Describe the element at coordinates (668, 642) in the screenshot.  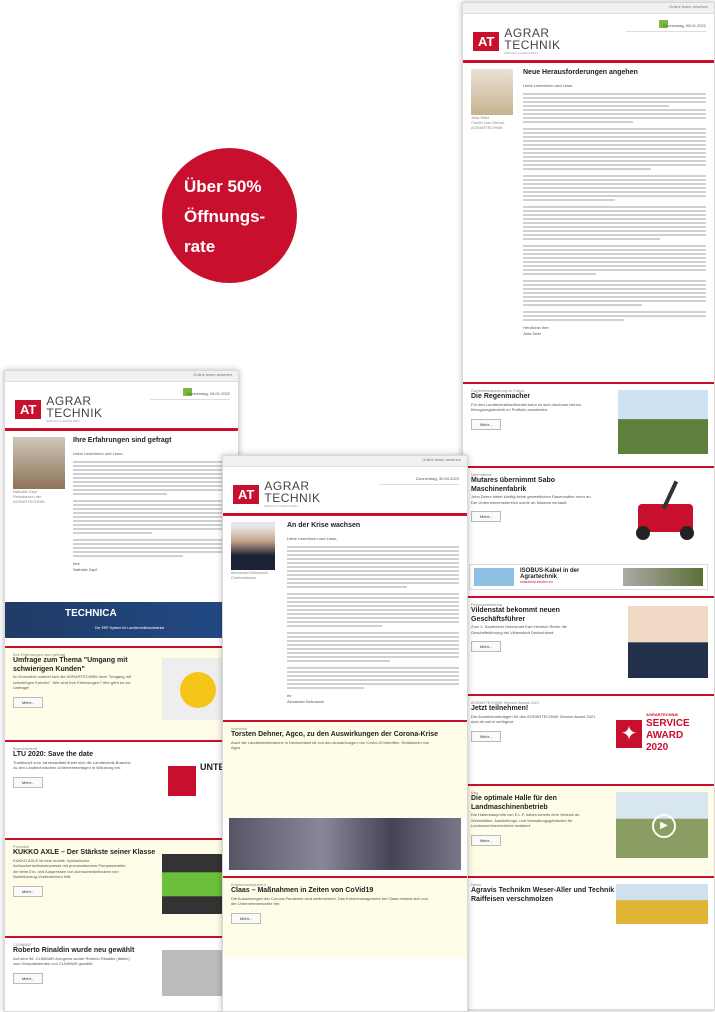
I see `portrait-photo` at that location.